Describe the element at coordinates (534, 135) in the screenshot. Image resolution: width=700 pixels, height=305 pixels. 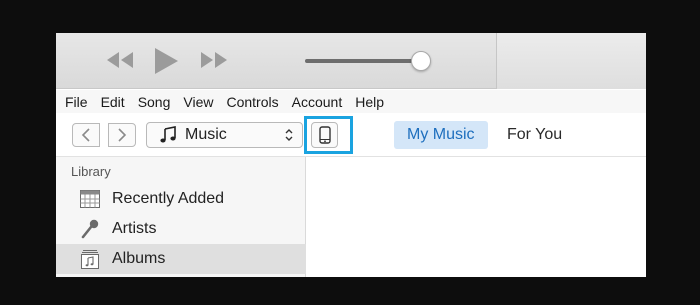
I see `tab-for-you: For You` at that location.